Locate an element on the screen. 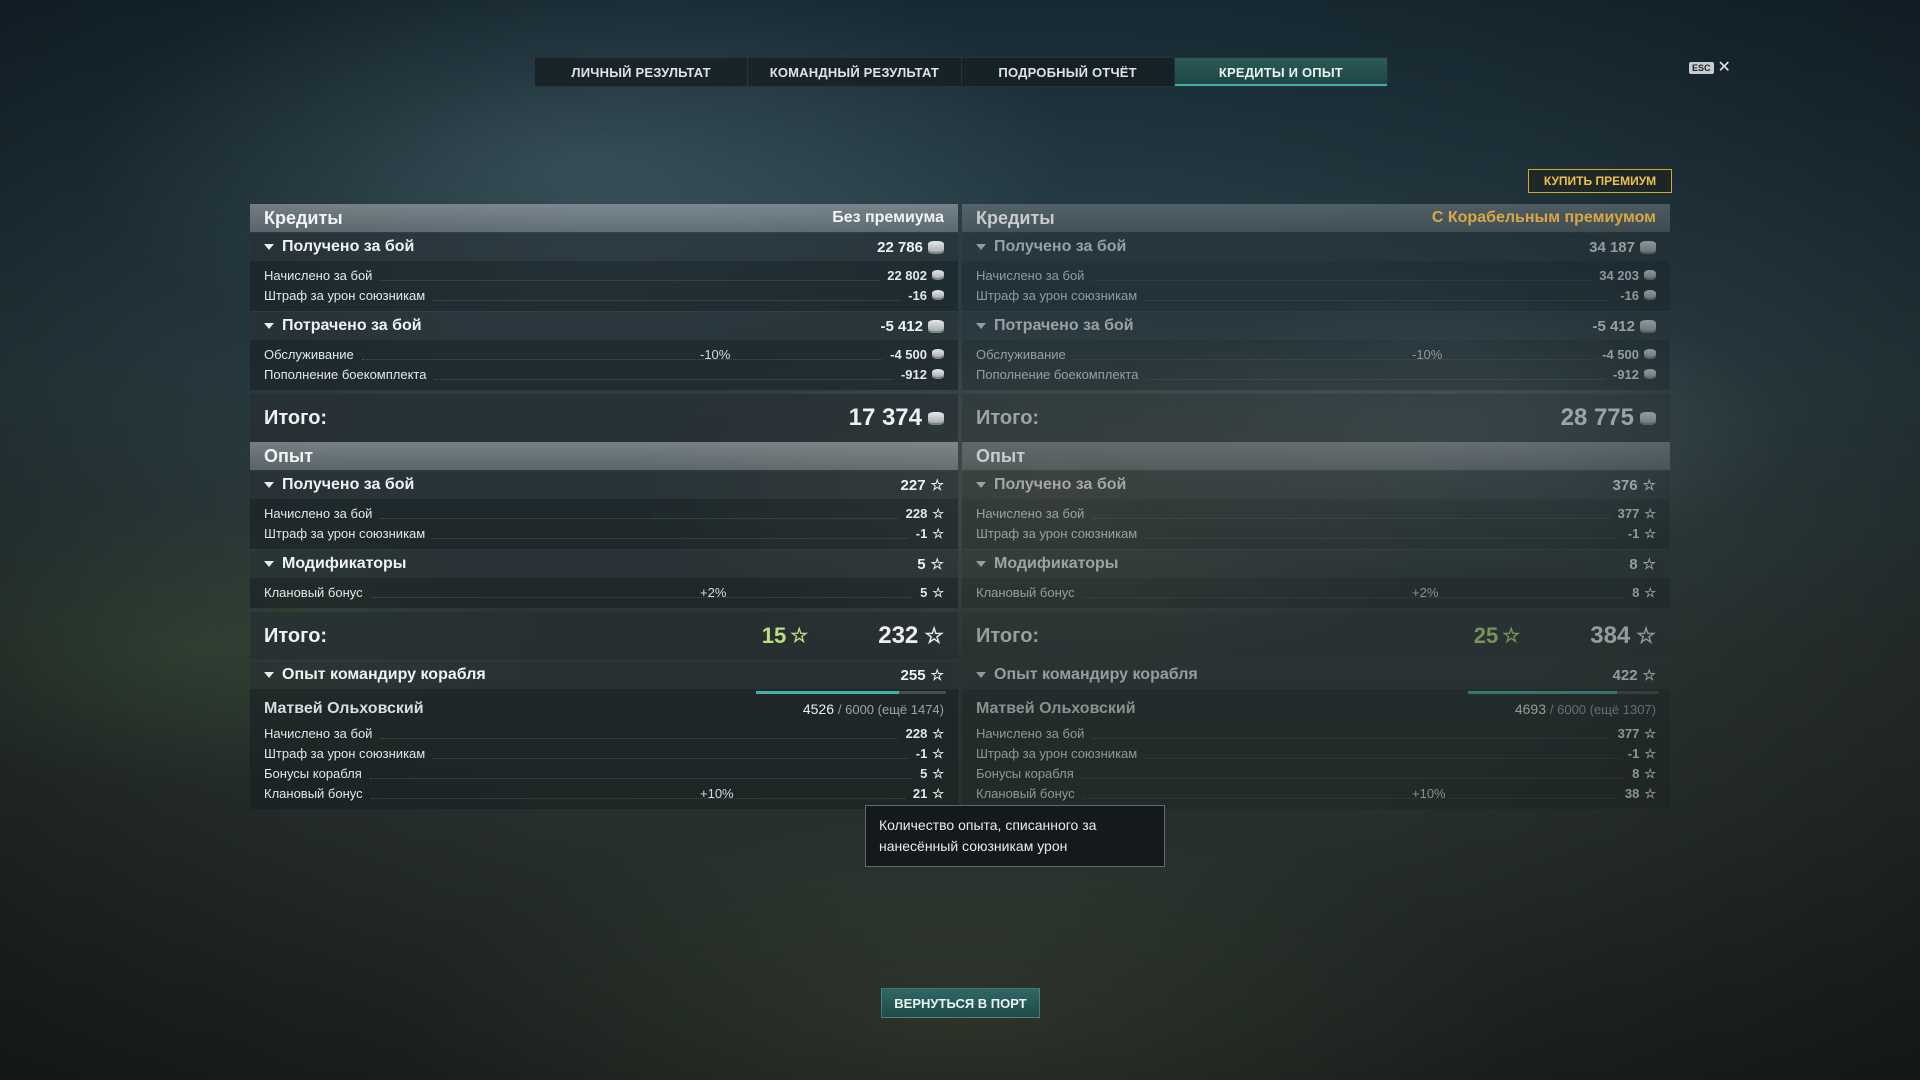 This screenshot has width=1920, height=1080. list-item: Бонусы корабля 8 ☆ is located at coordinates (1316, 773).